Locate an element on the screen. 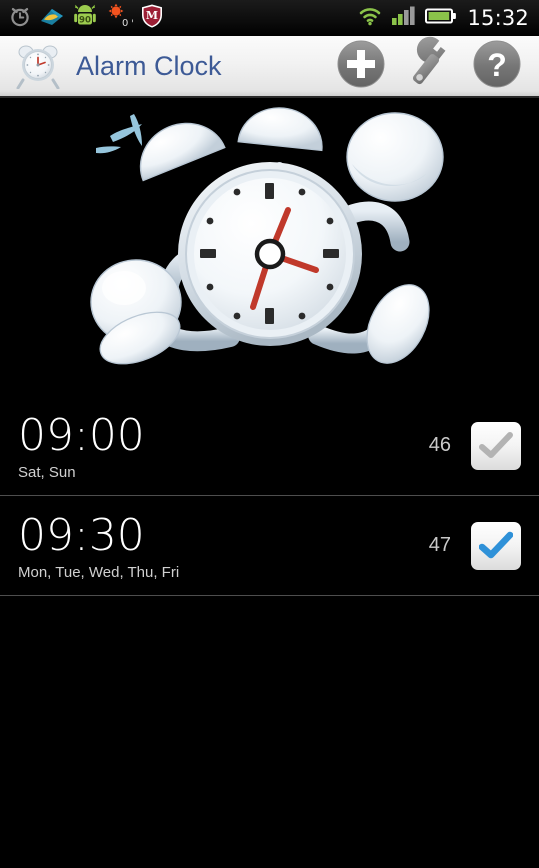  android-battery-icon: 90 is located at coordinates (85, 18).